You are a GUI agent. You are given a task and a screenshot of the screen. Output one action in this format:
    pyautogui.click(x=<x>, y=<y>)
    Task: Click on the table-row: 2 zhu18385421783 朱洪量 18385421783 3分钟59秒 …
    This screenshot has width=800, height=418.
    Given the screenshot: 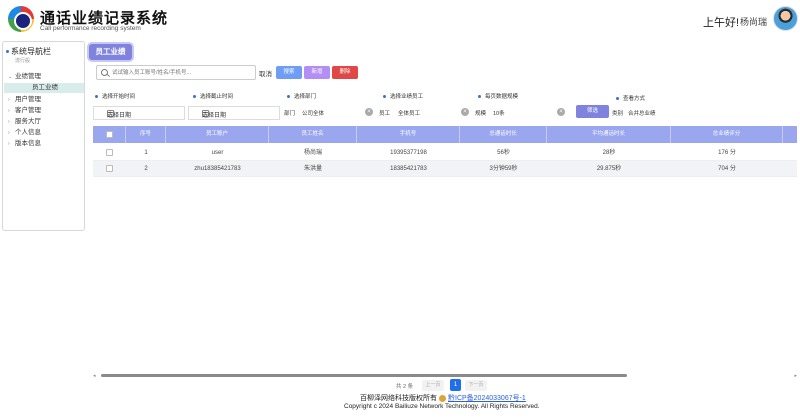 What is the action you would take?
    pyautogui.click(x=445, y=169)
    